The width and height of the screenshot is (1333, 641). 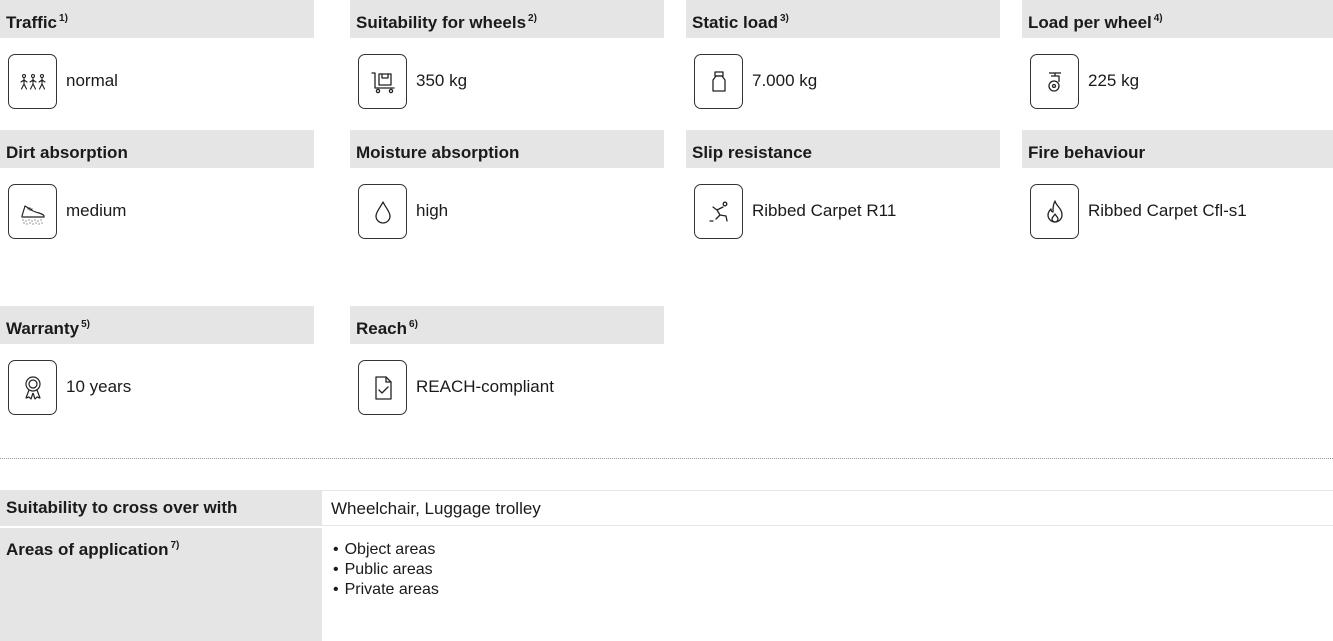 I want to click on slipping-person-icon, so click(x=718, y=211).